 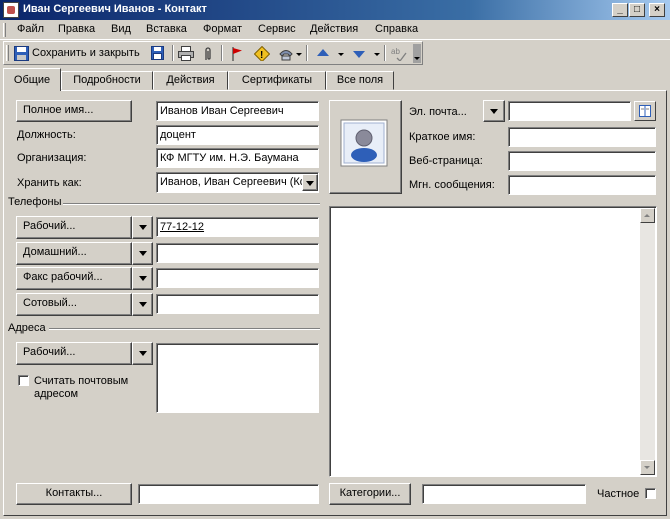 What do you see at coordinates (582, 161) in the screenshot?
I see `web-page-field` at bounding box center [582, 161].